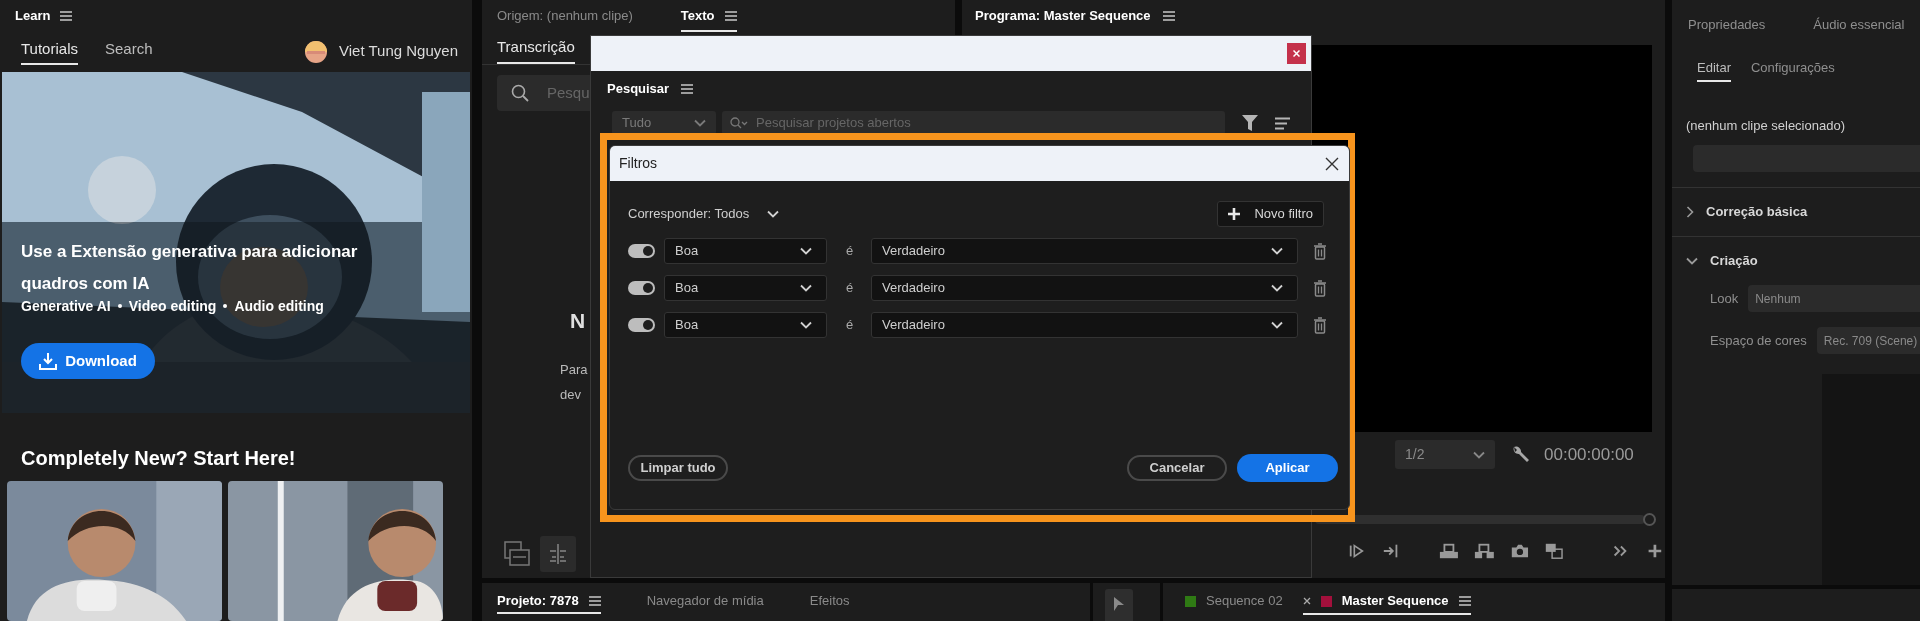  What do you see at coordinates (1724, 298) in the screenshot?
I see `field-label: Look` at bounding box center [1724, 298].